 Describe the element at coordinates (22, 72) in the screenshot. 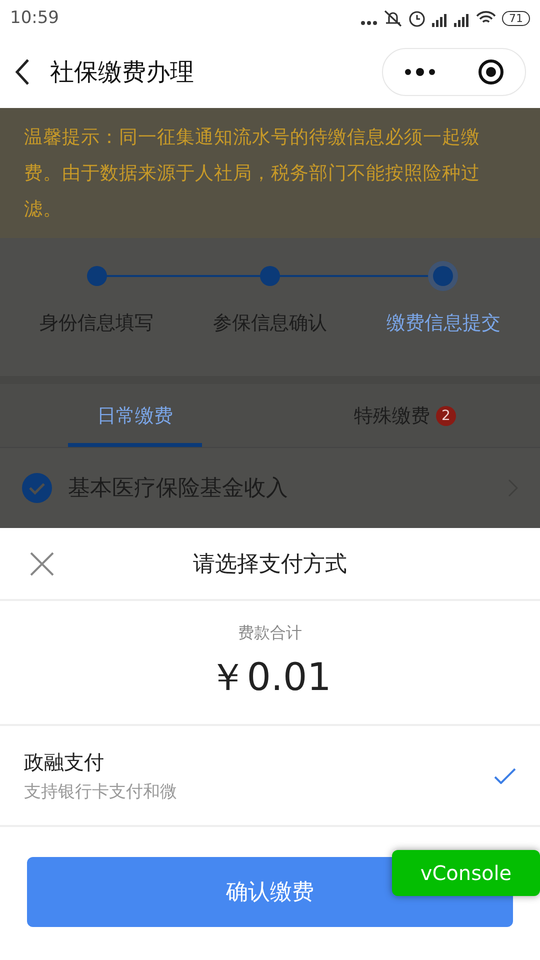

I see `back-icon` at that location.